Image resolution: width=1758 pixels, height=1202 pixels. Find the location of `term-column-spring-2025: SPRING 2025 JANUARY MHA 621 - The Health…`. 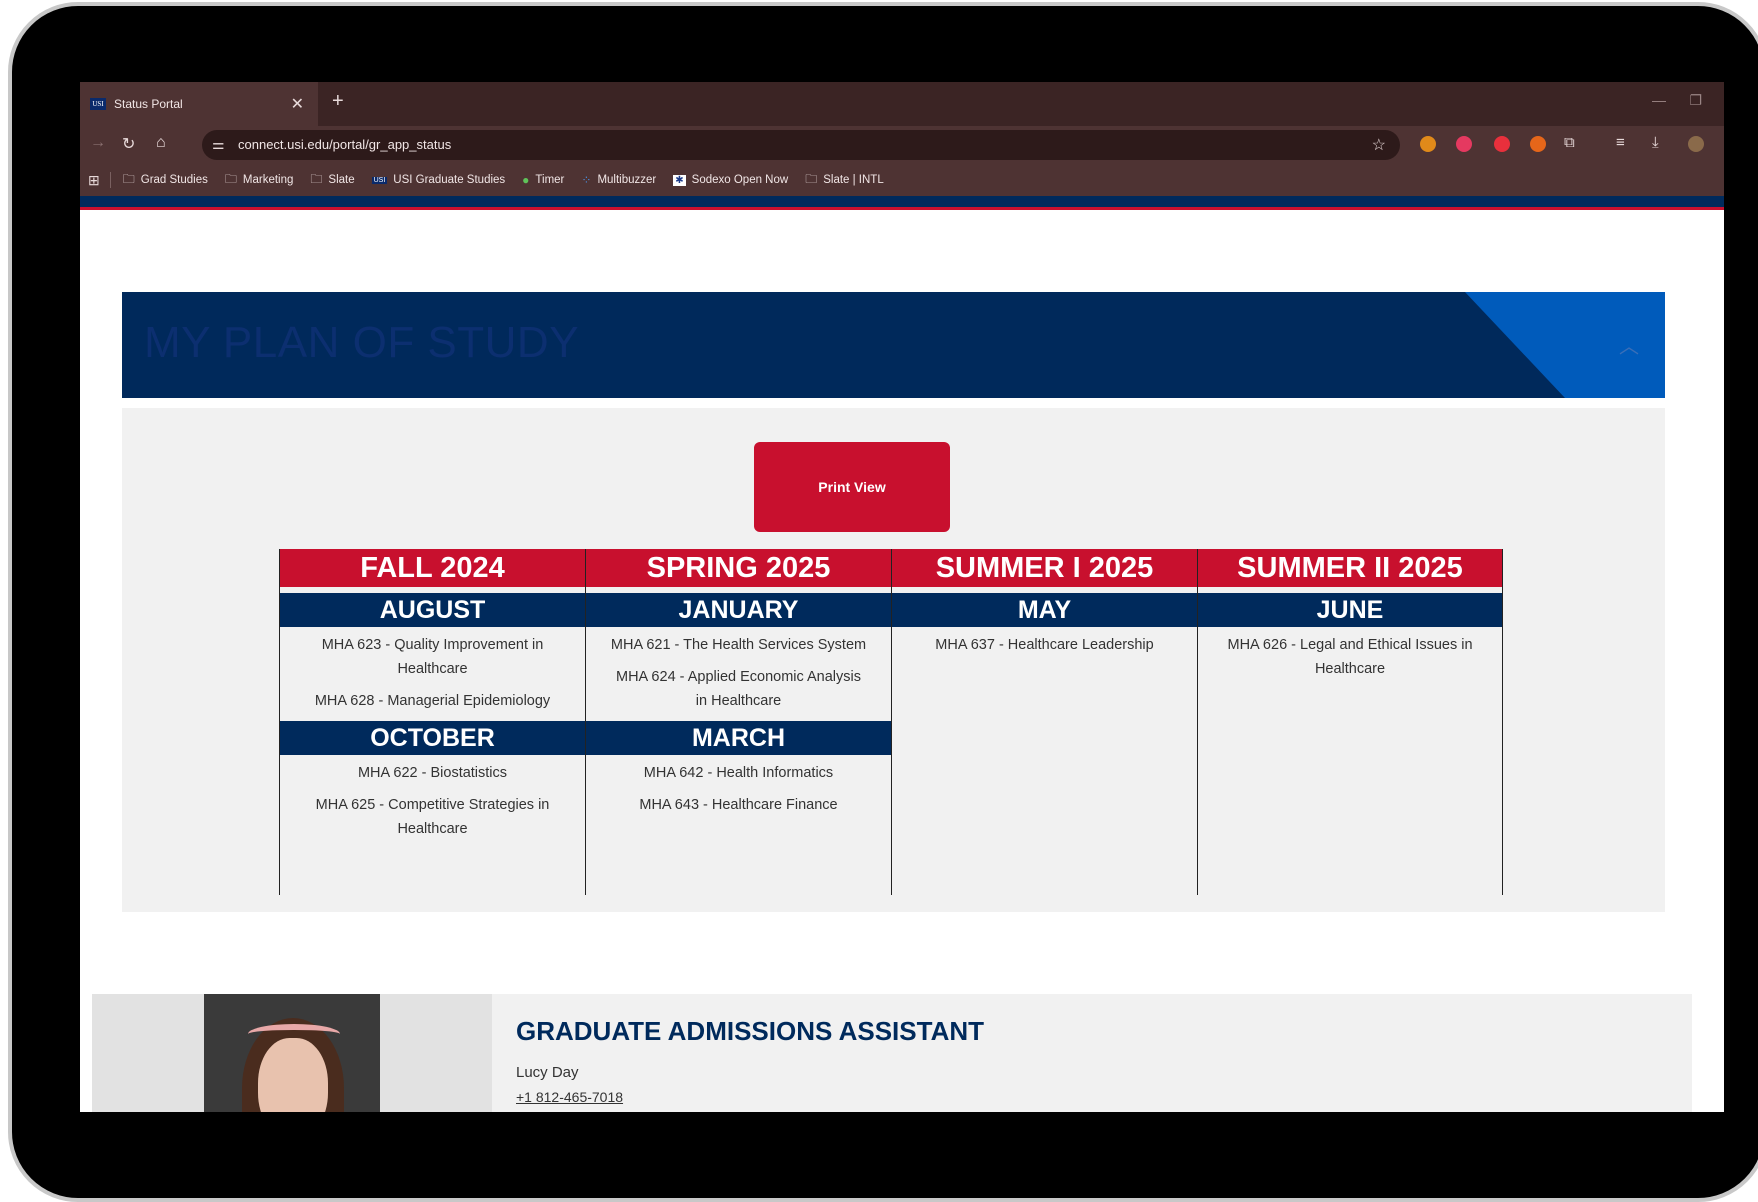

term-column-spring-2025: SPRING 2025 JANUARY MHA 621 - The Health… is located at coordinates (738, 722).